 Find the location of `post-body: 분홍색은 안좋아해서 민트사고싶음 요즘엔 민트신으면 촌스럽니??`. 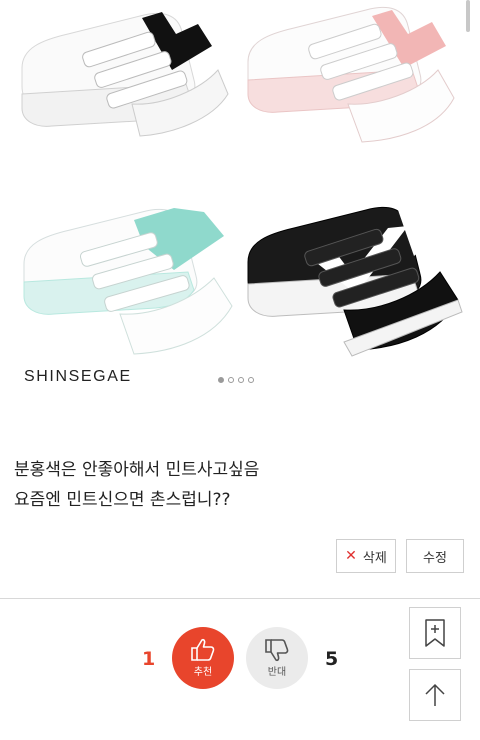

post-body: 분홍색은 안좋아해서 민트사고싶음 요즘엔 민트신으면 촌스럽니?? is located at coordinates (136, 485).